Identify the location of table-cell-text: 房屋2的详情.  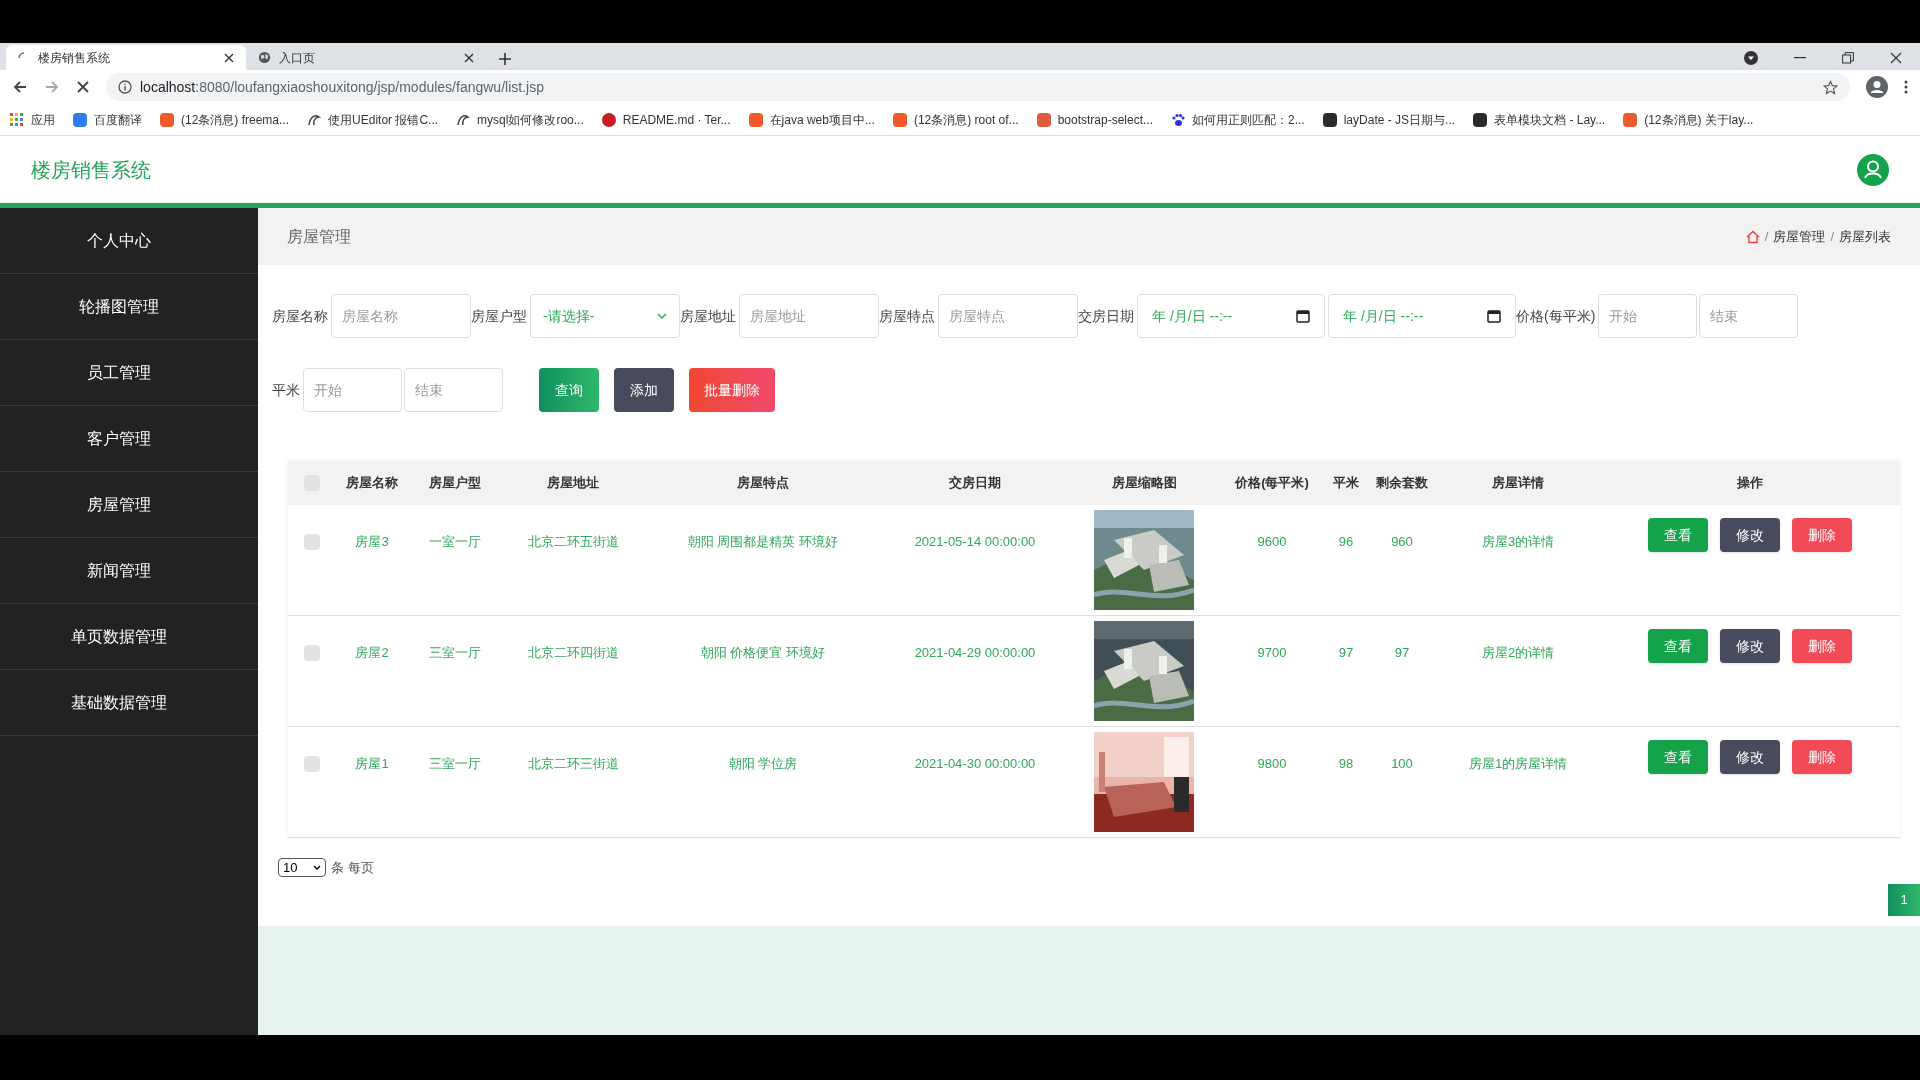
(1518, 653).